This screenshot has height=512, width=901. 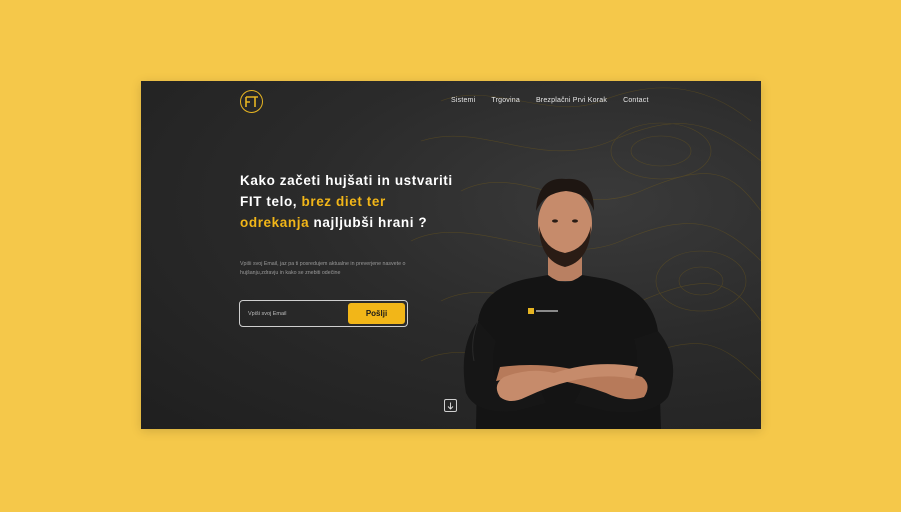 I want to click on arrow-down-icon, so click(x=450, y=406).